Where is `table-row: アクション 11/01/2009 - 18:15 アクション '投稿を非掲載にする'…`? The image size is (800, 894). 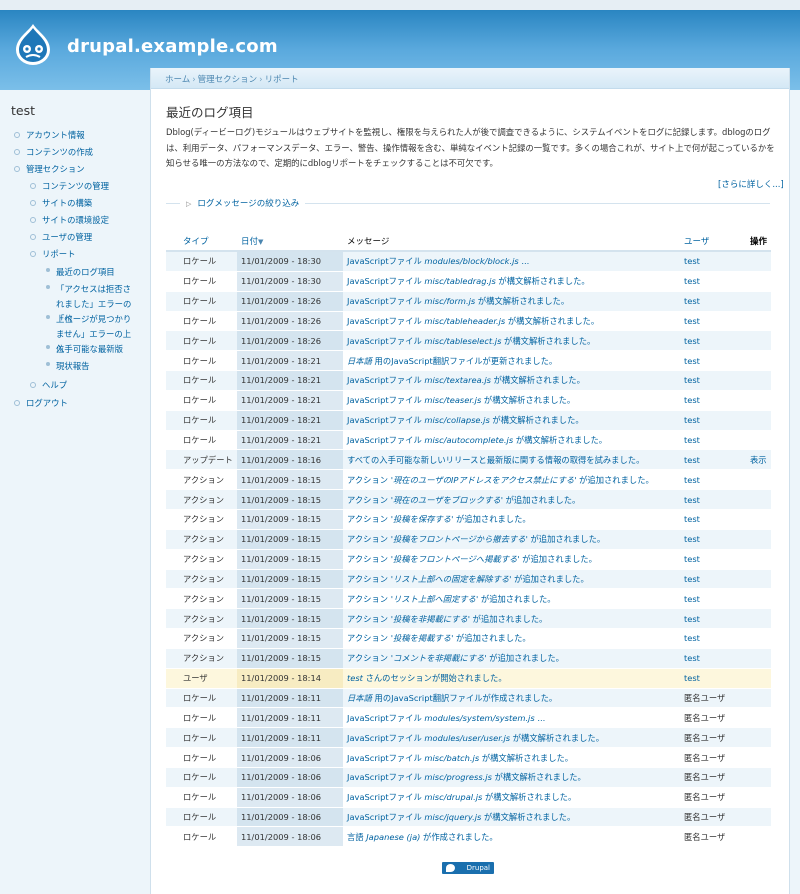 table-row: アクション 11/01/2009 - 18:15 アクション '投稿を非掲載にする'… is located at coordinates (468, 619).